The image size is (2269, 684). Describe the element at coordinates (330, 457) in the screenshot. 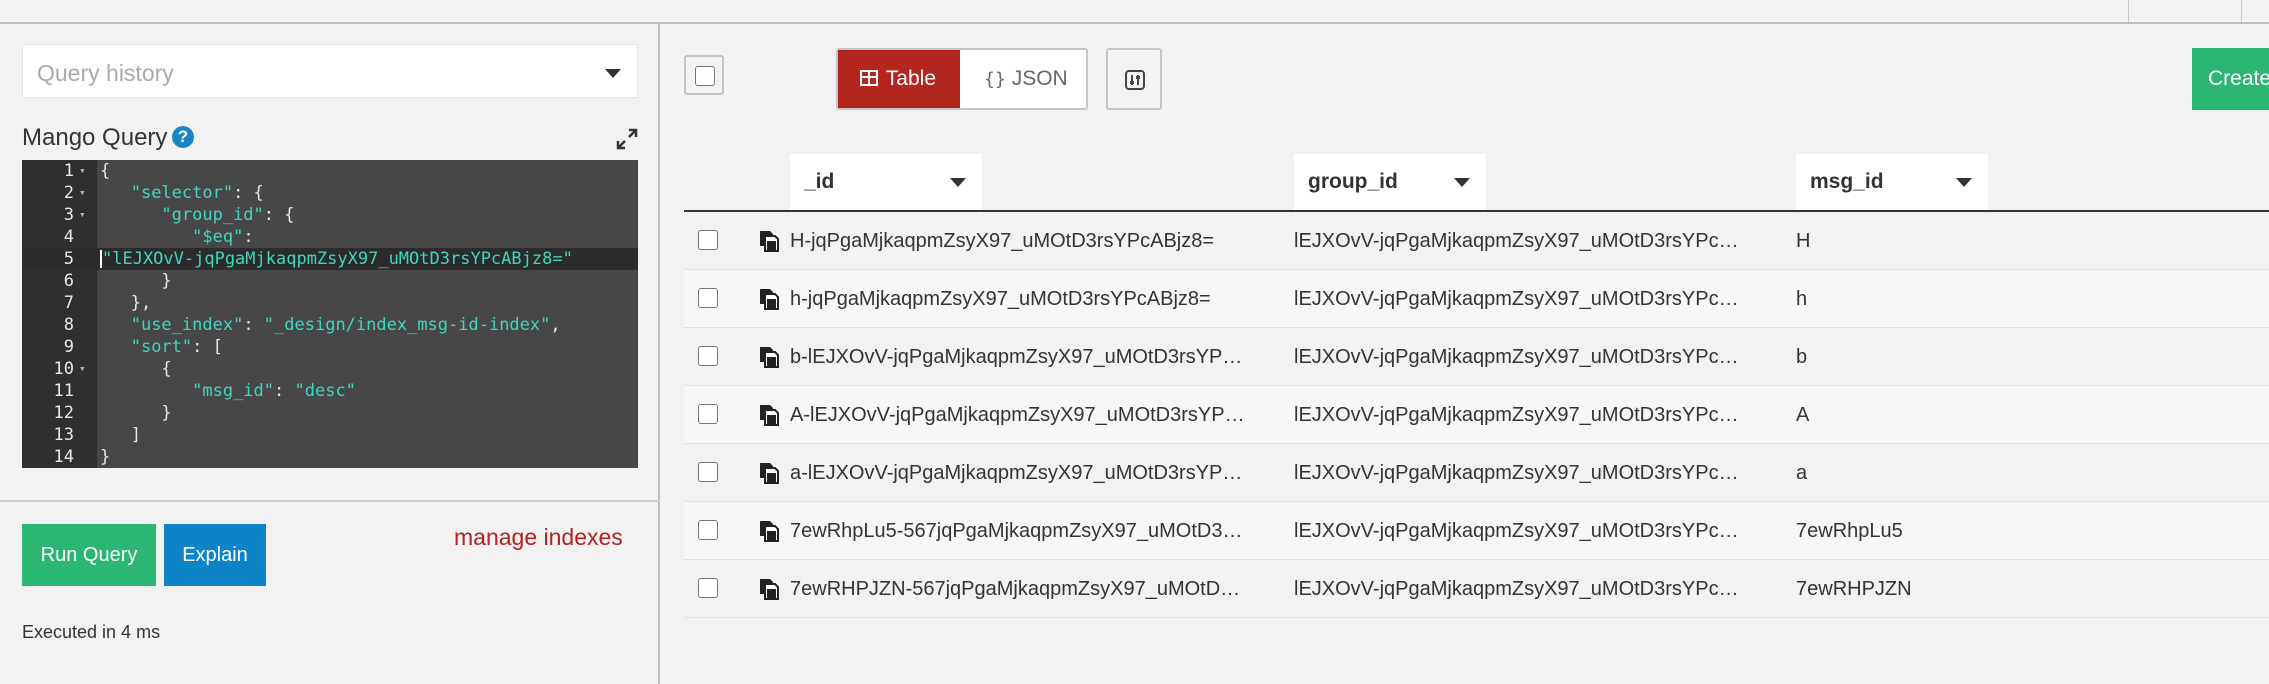

I see `code-line: 14}` at that location.